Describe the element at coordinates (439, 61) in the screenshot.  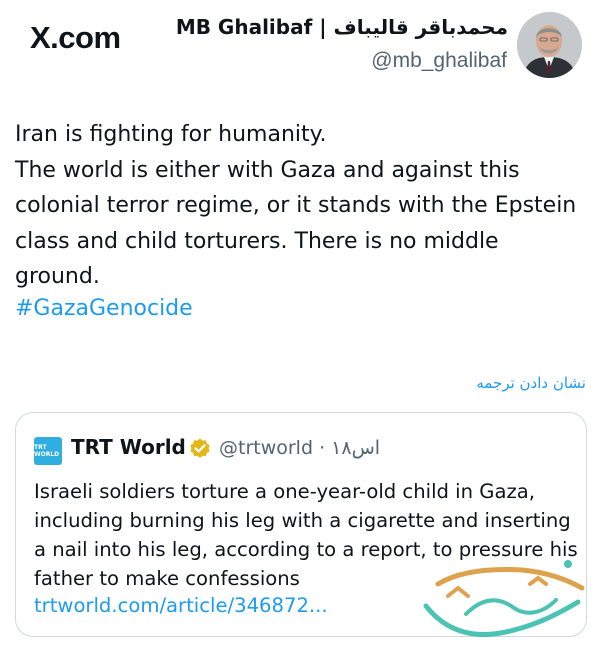
I see `author-handle: @mb_ghalibaf` at that location.